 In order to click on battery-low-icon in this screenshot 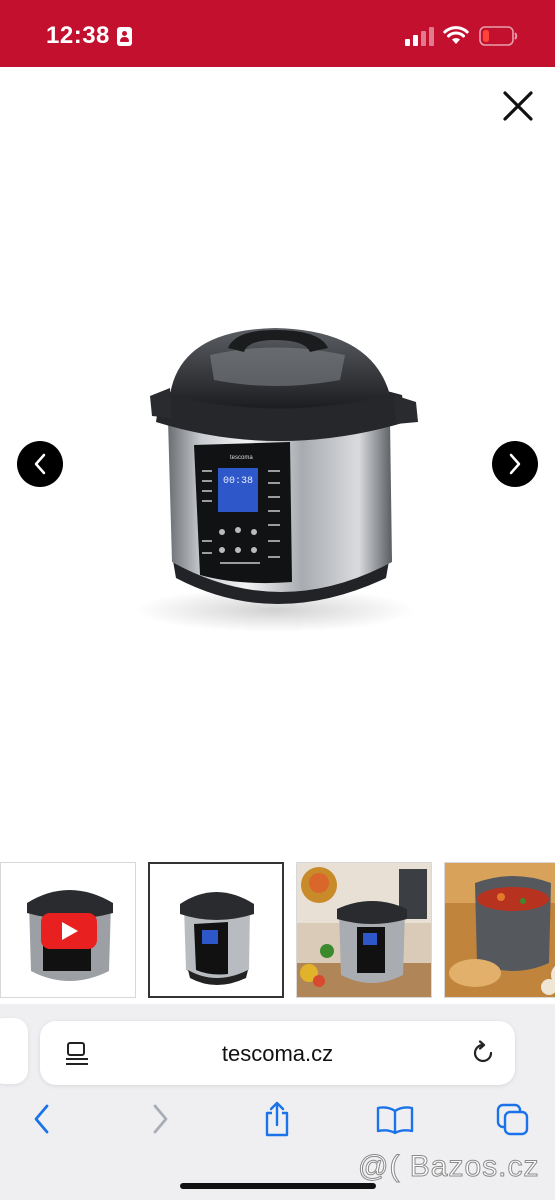, I will do `click(498, 36)`.